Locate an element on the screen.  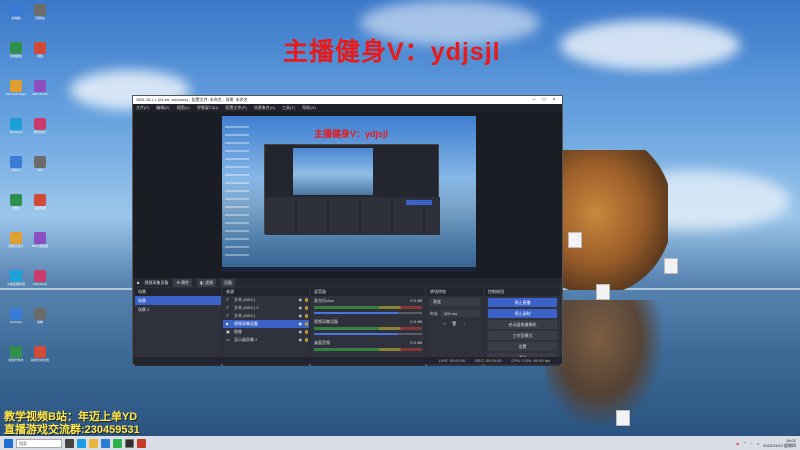
desktop-icon-label: 网络 is located at coordinates (39, 56).